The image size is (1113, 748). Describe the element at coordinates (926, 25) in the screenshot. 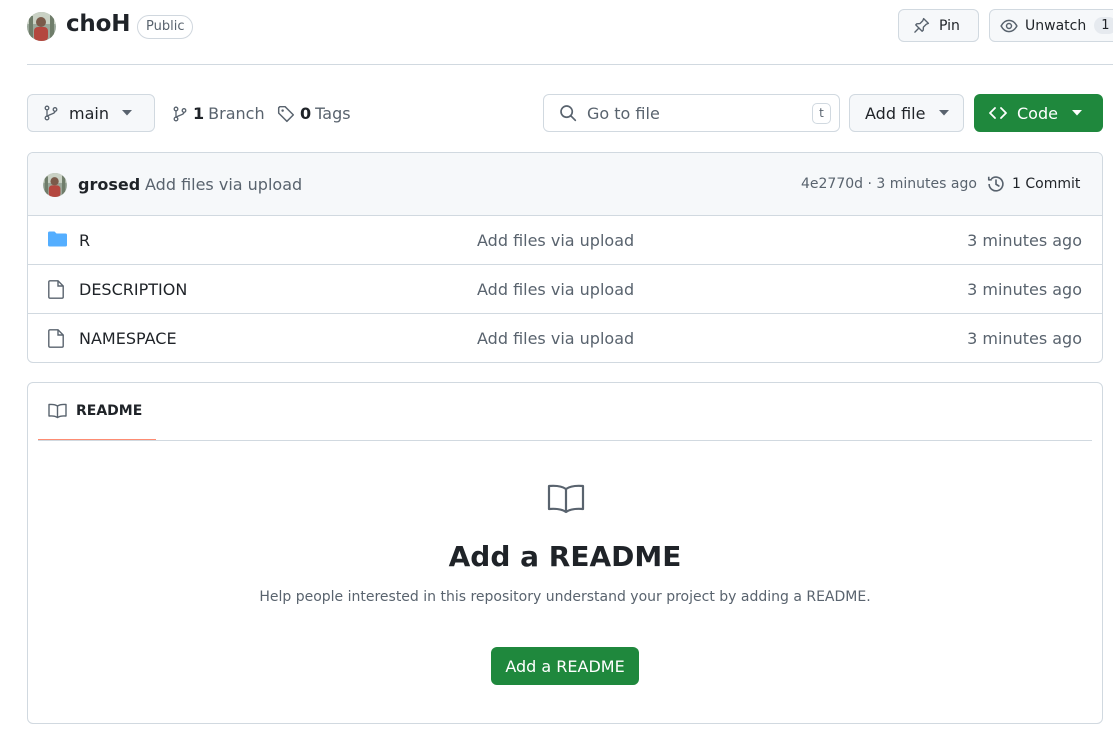

I see `pin-icon` at that location.